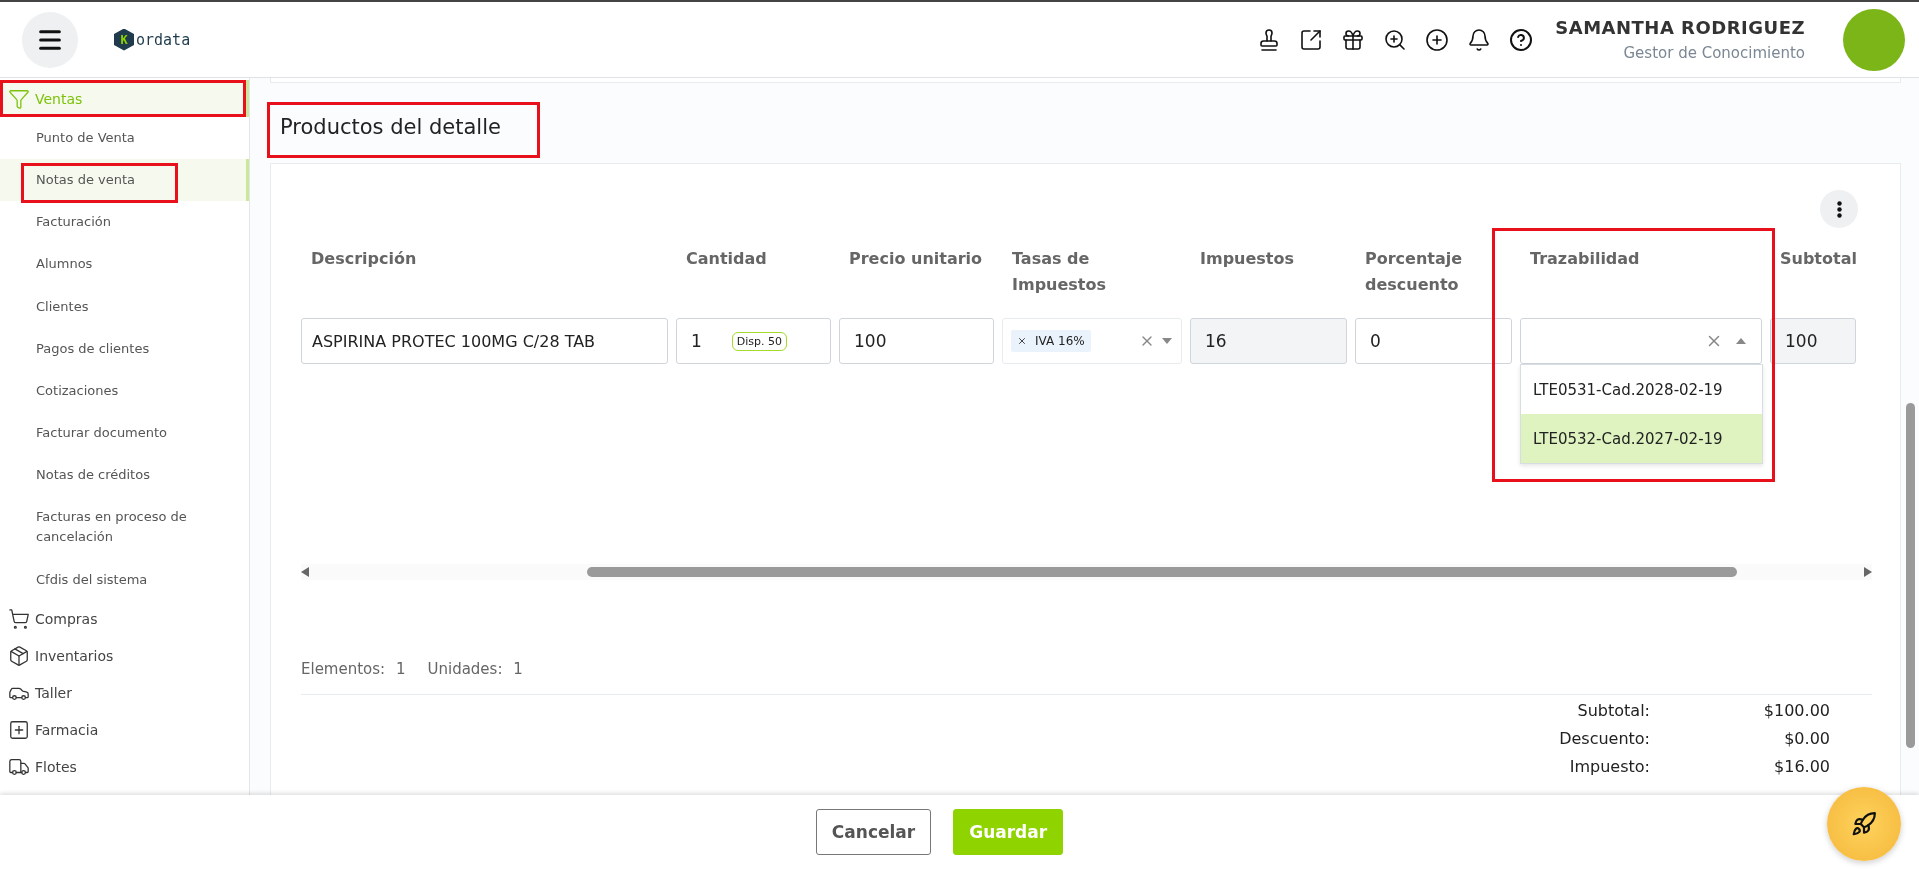 This screenshot has height=869, width=1919. I want to click on sidebar-item: Facturación, so click(124, 222).